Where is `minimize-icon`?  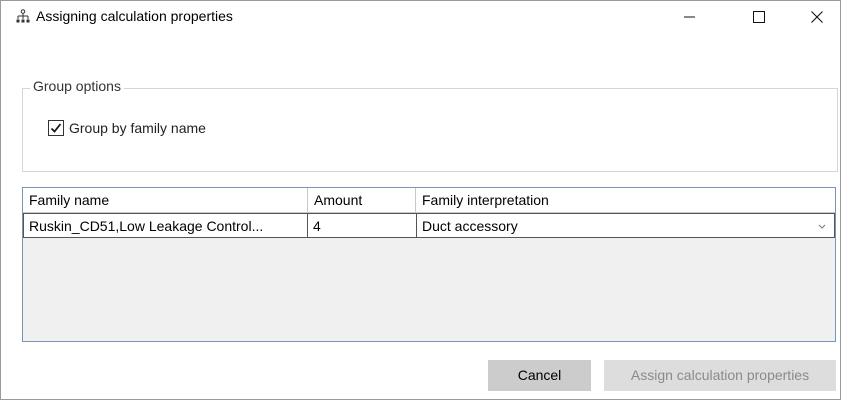 minimize-icon is located at coordinates (689, 17).